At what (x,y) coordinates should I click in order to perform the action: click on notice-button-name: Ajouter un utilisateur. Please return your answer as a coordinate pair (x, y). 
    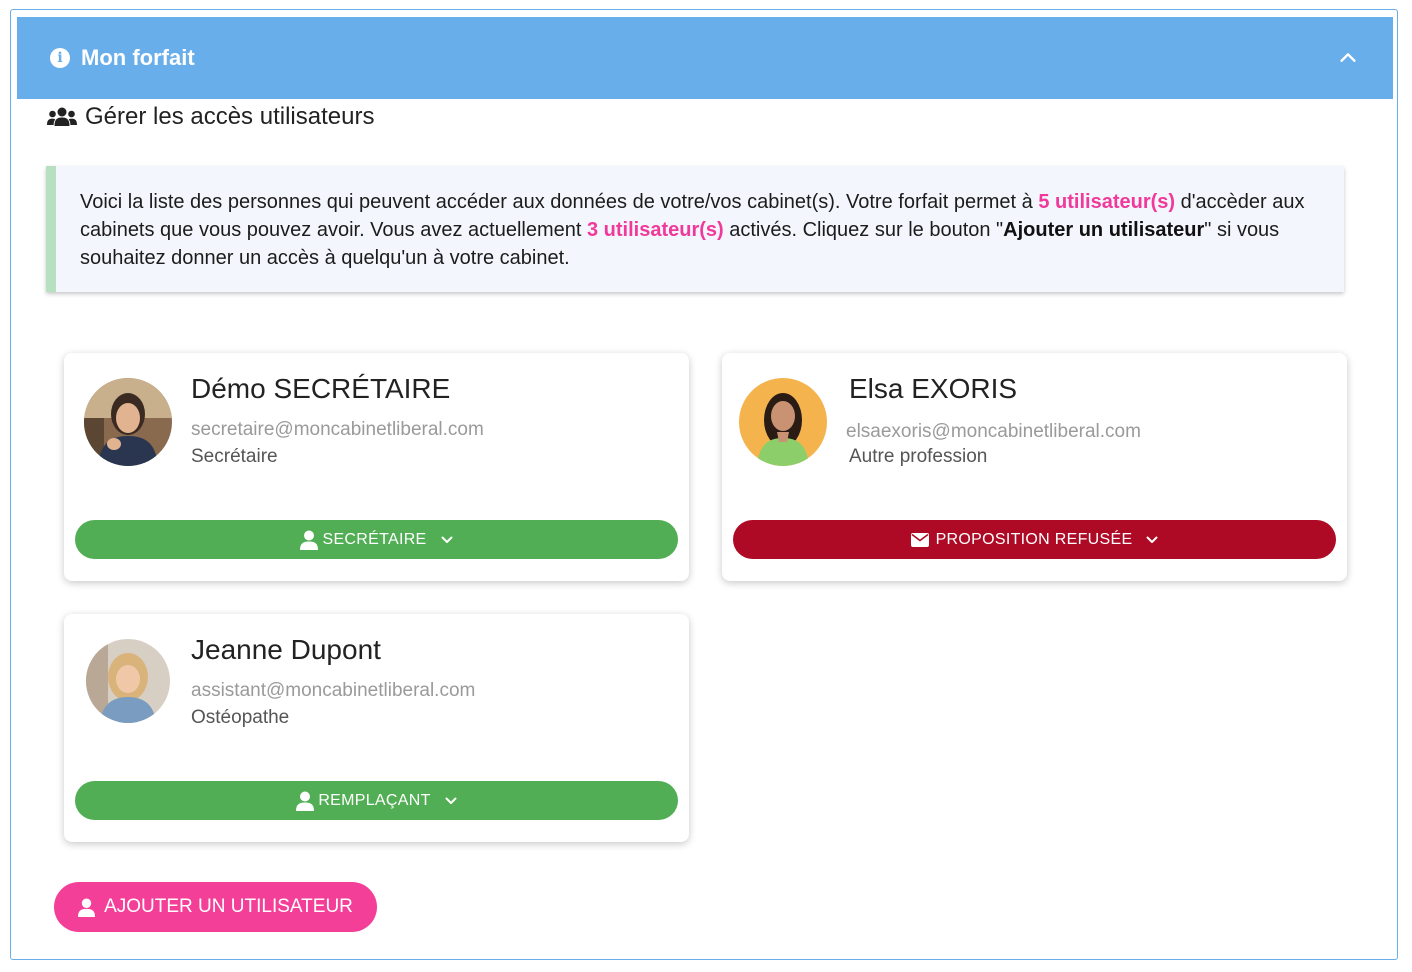
    Looking at the image, I should click on (1104, 230).